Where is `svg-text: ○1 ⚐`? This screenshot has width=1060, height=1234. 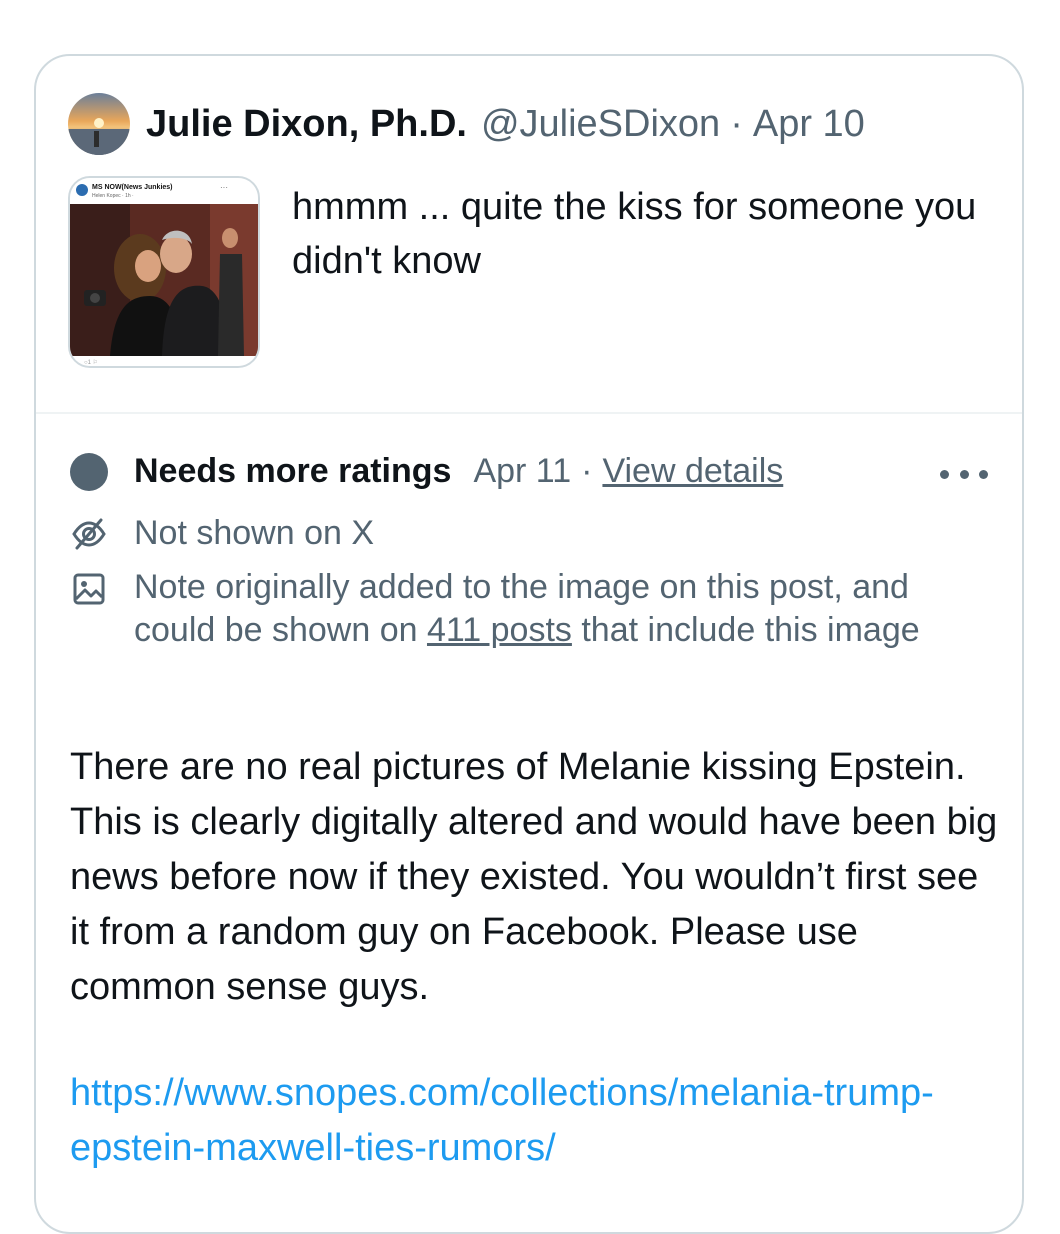
svg-text: ○1 ⚐ is located at coordinates (91, 362).